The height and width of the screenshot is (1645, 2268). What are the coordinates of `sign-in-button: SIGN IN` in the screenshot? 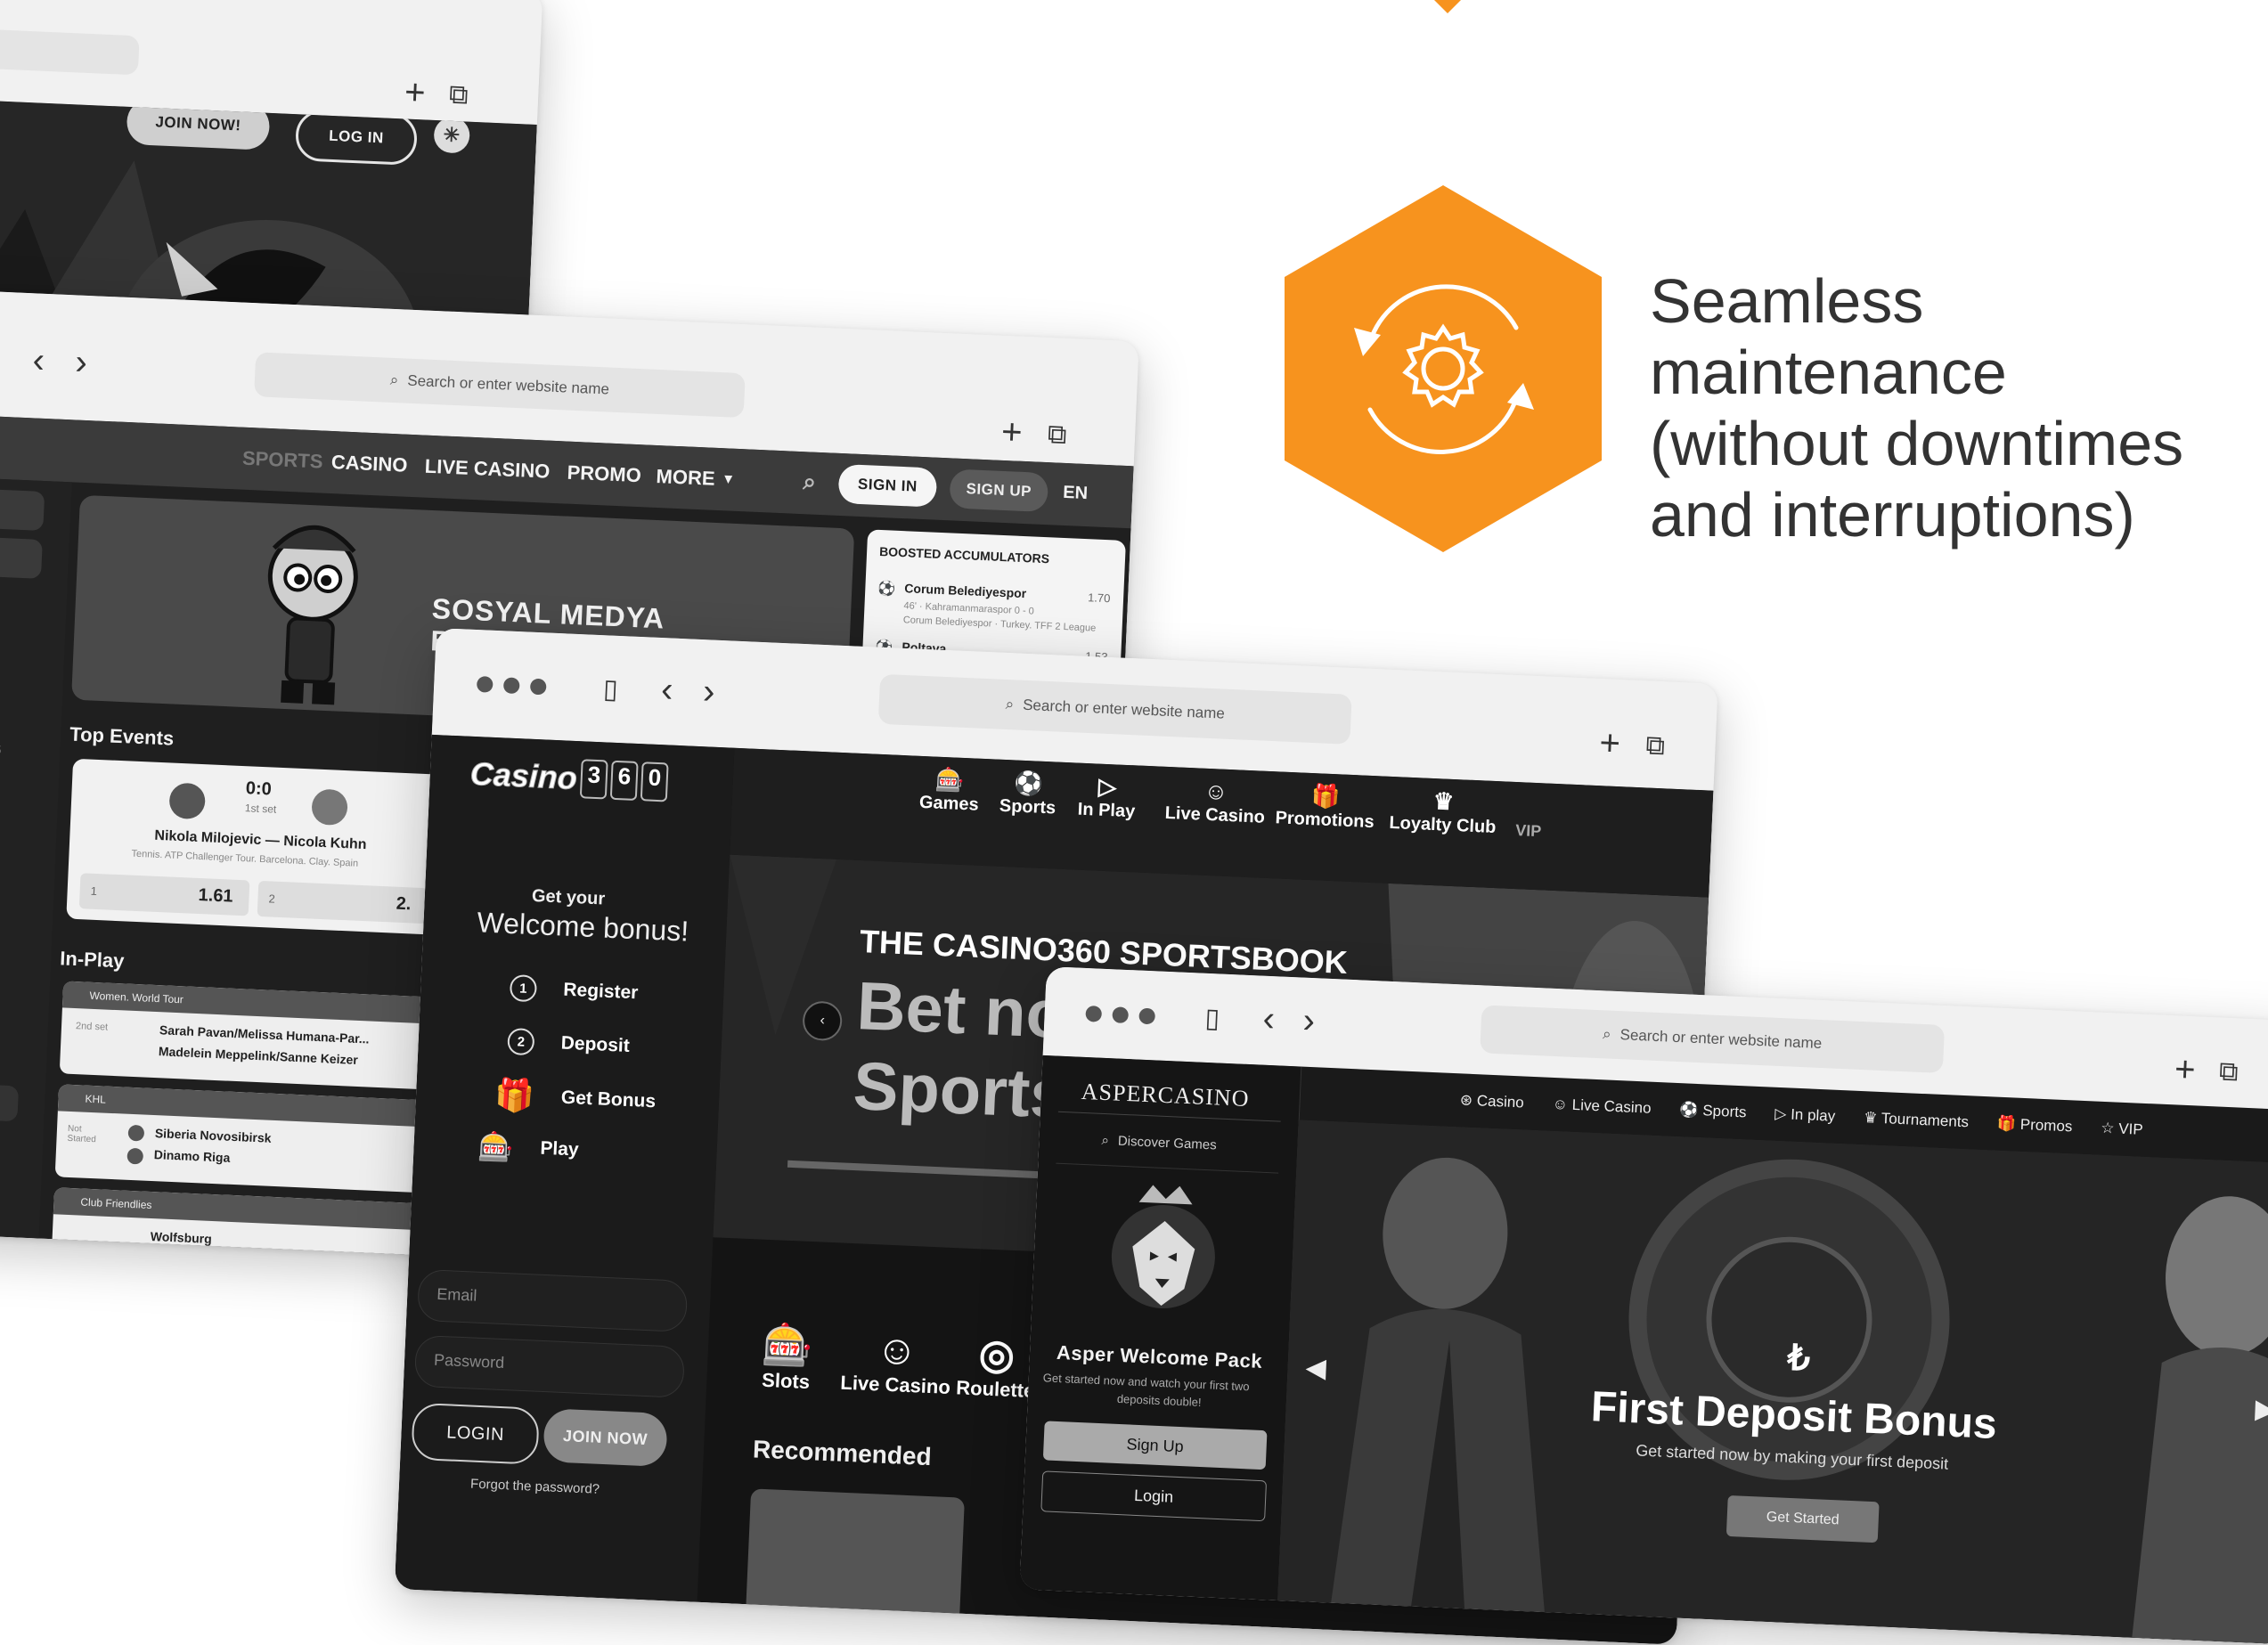 It's located at (887, 485).